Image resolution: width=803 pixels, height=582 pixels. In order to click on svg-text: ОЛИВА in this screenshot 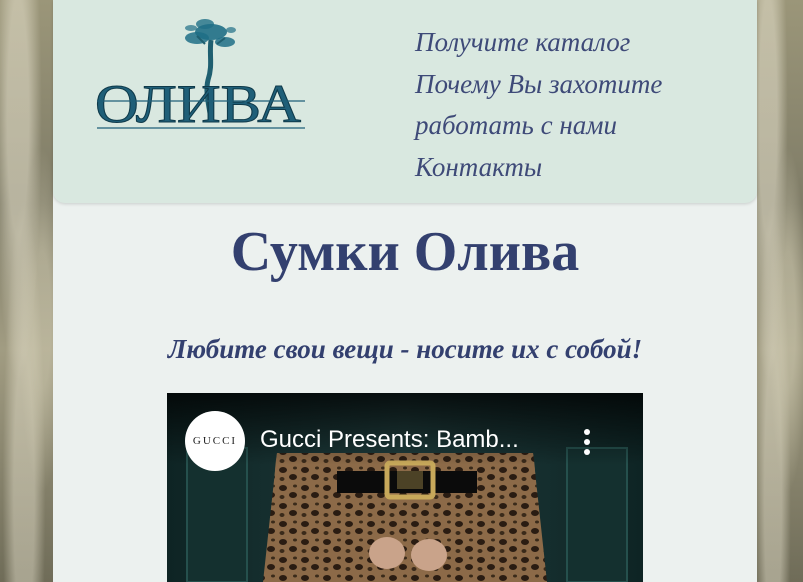, I will do `click(198, 102)`.